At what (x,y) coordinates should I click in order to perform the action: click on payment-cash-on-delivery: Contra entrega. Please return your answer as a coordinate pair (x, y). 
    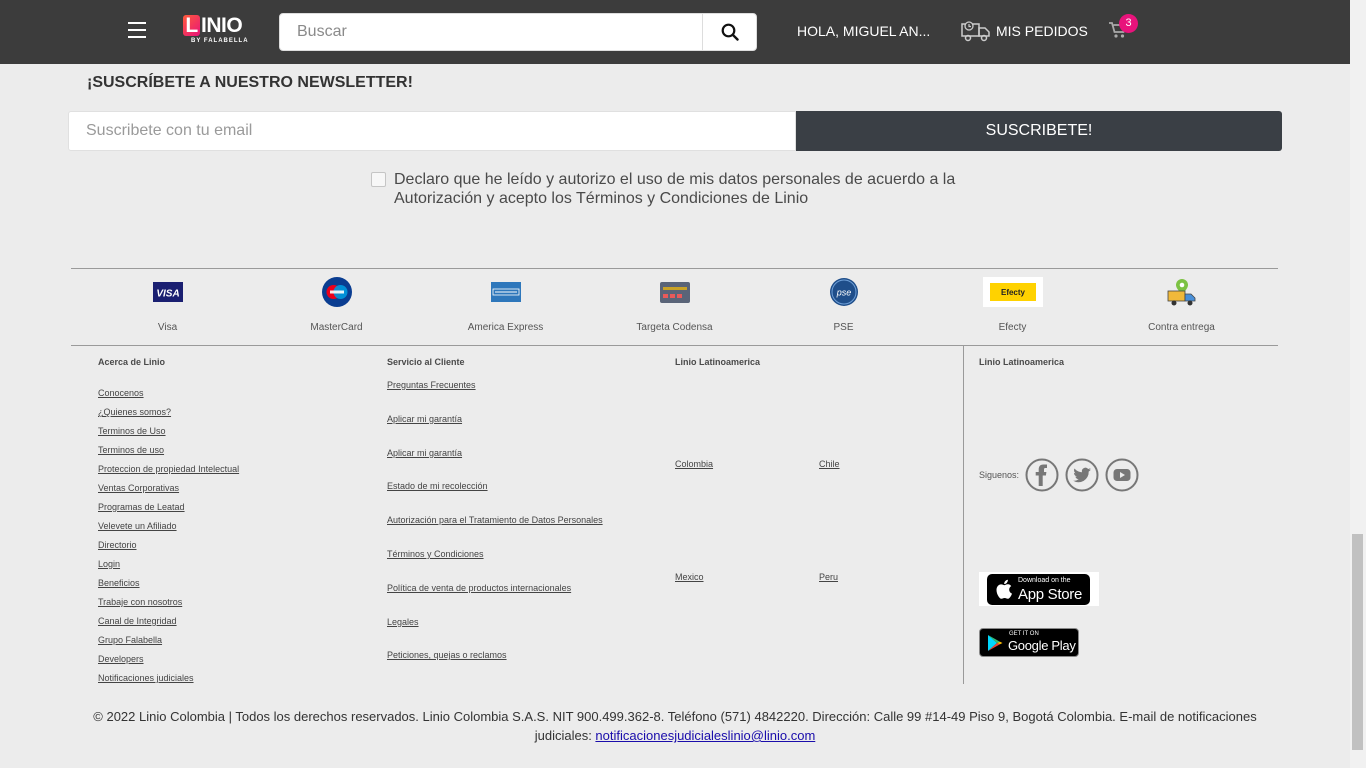
    Looking at the image, I should click on (1181, 306).